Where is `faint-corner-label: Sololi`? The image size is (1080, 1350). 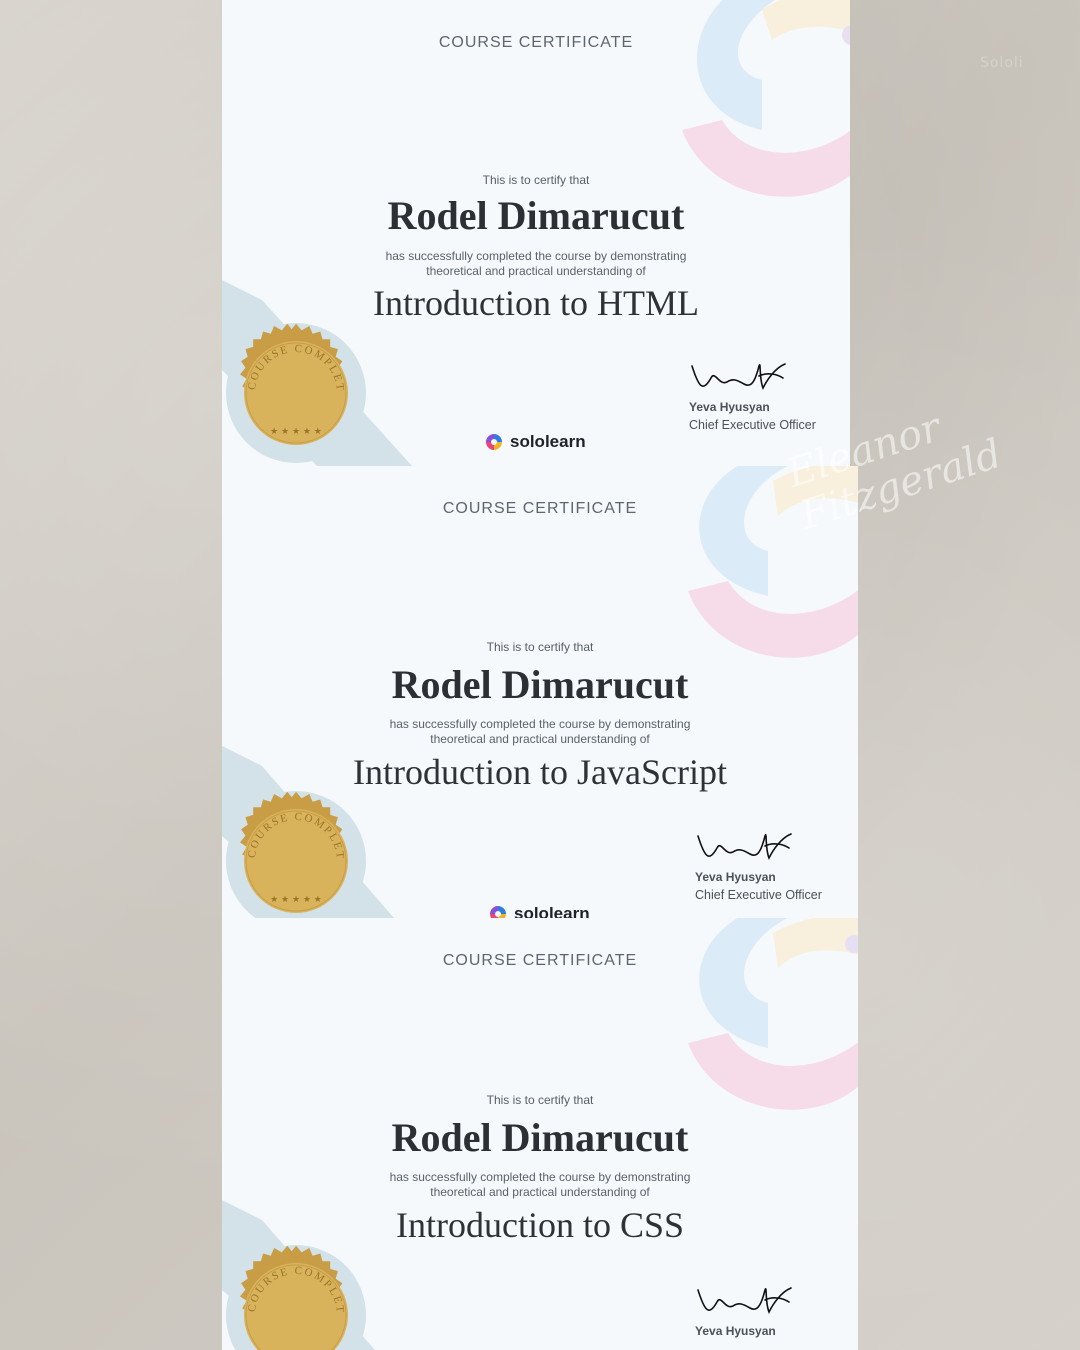 faint-corner-label: Sololi is located at coordinates (1002, 63).